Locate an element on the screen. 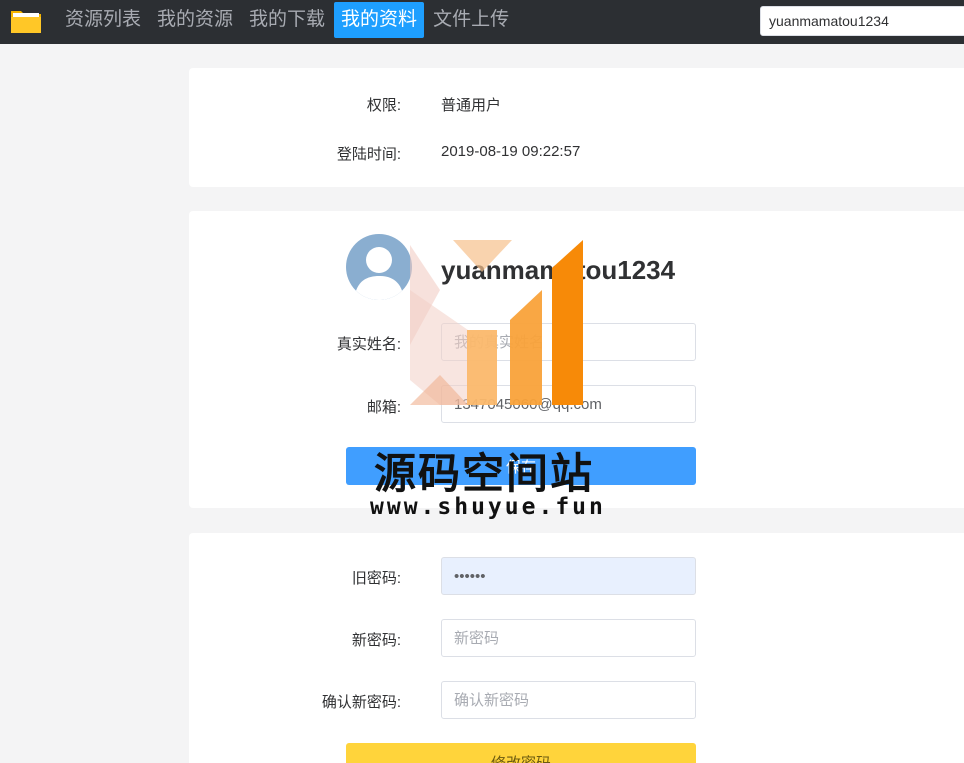  login-time-value: 2019-08-19 09:22:57 is located at coordinates (511, 151).